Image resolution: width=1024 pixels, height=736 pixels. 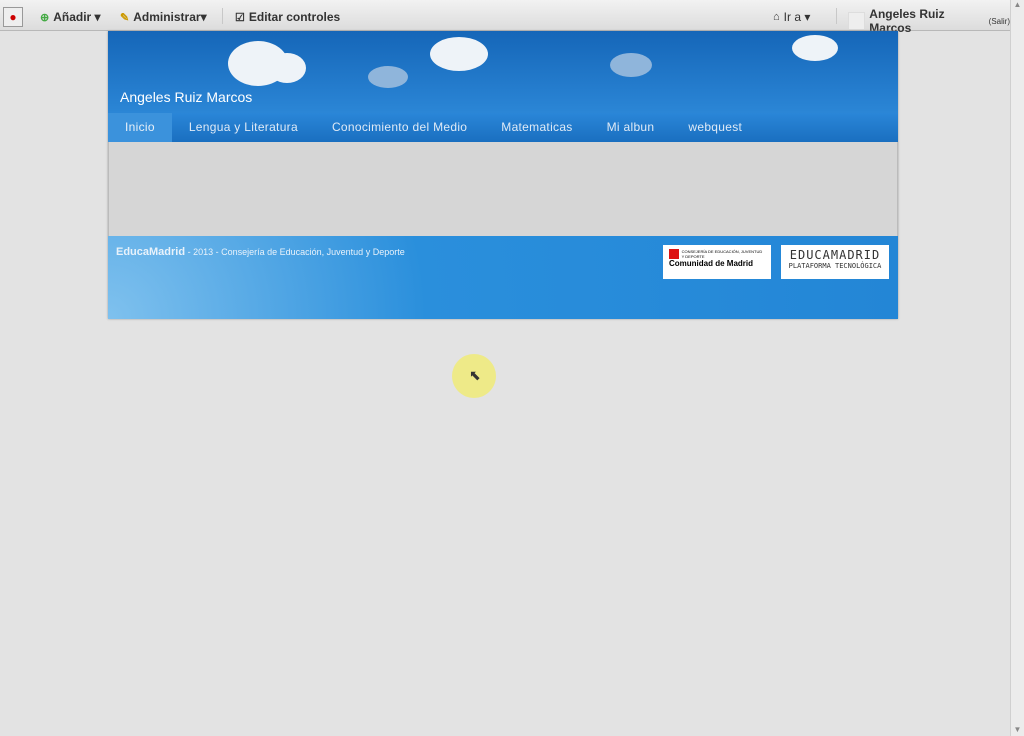 I want to click on cursor-highlight: ⬉, so click(x=474, y=376).